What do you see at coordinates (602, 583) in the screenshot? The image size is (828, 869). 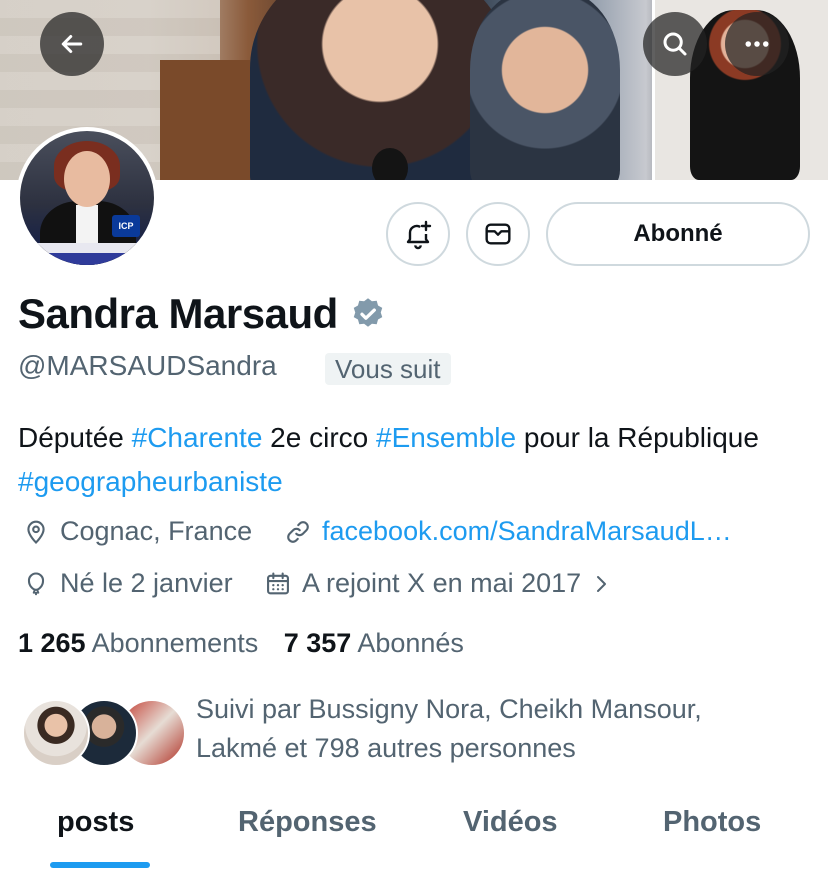 I see `chevron-right-icon` at bounding box center [602, 583].